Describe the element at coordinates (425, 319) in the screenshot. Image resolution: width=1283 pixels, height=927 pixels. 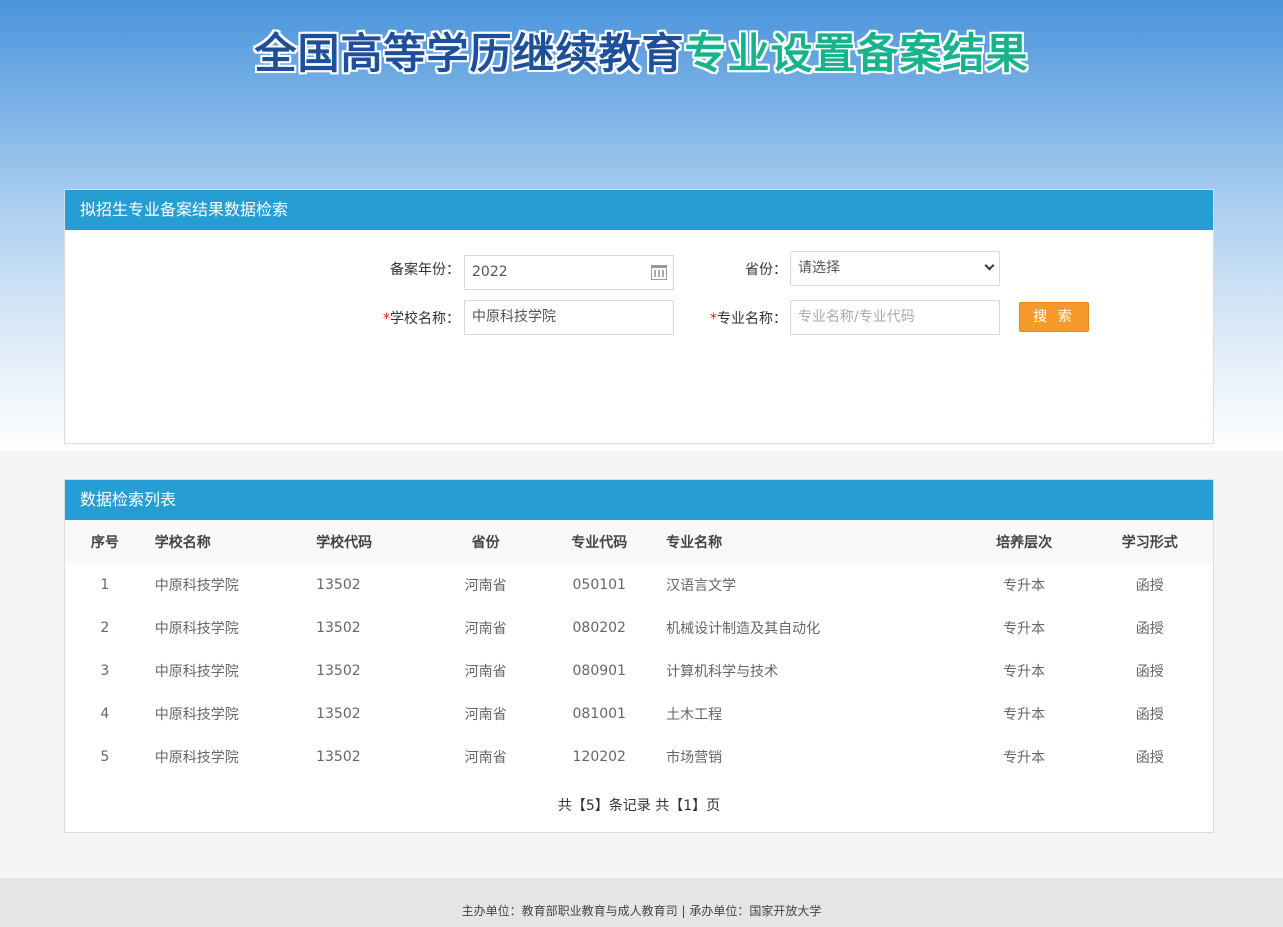
I see `school-label-text: 学校名称：` at that location.